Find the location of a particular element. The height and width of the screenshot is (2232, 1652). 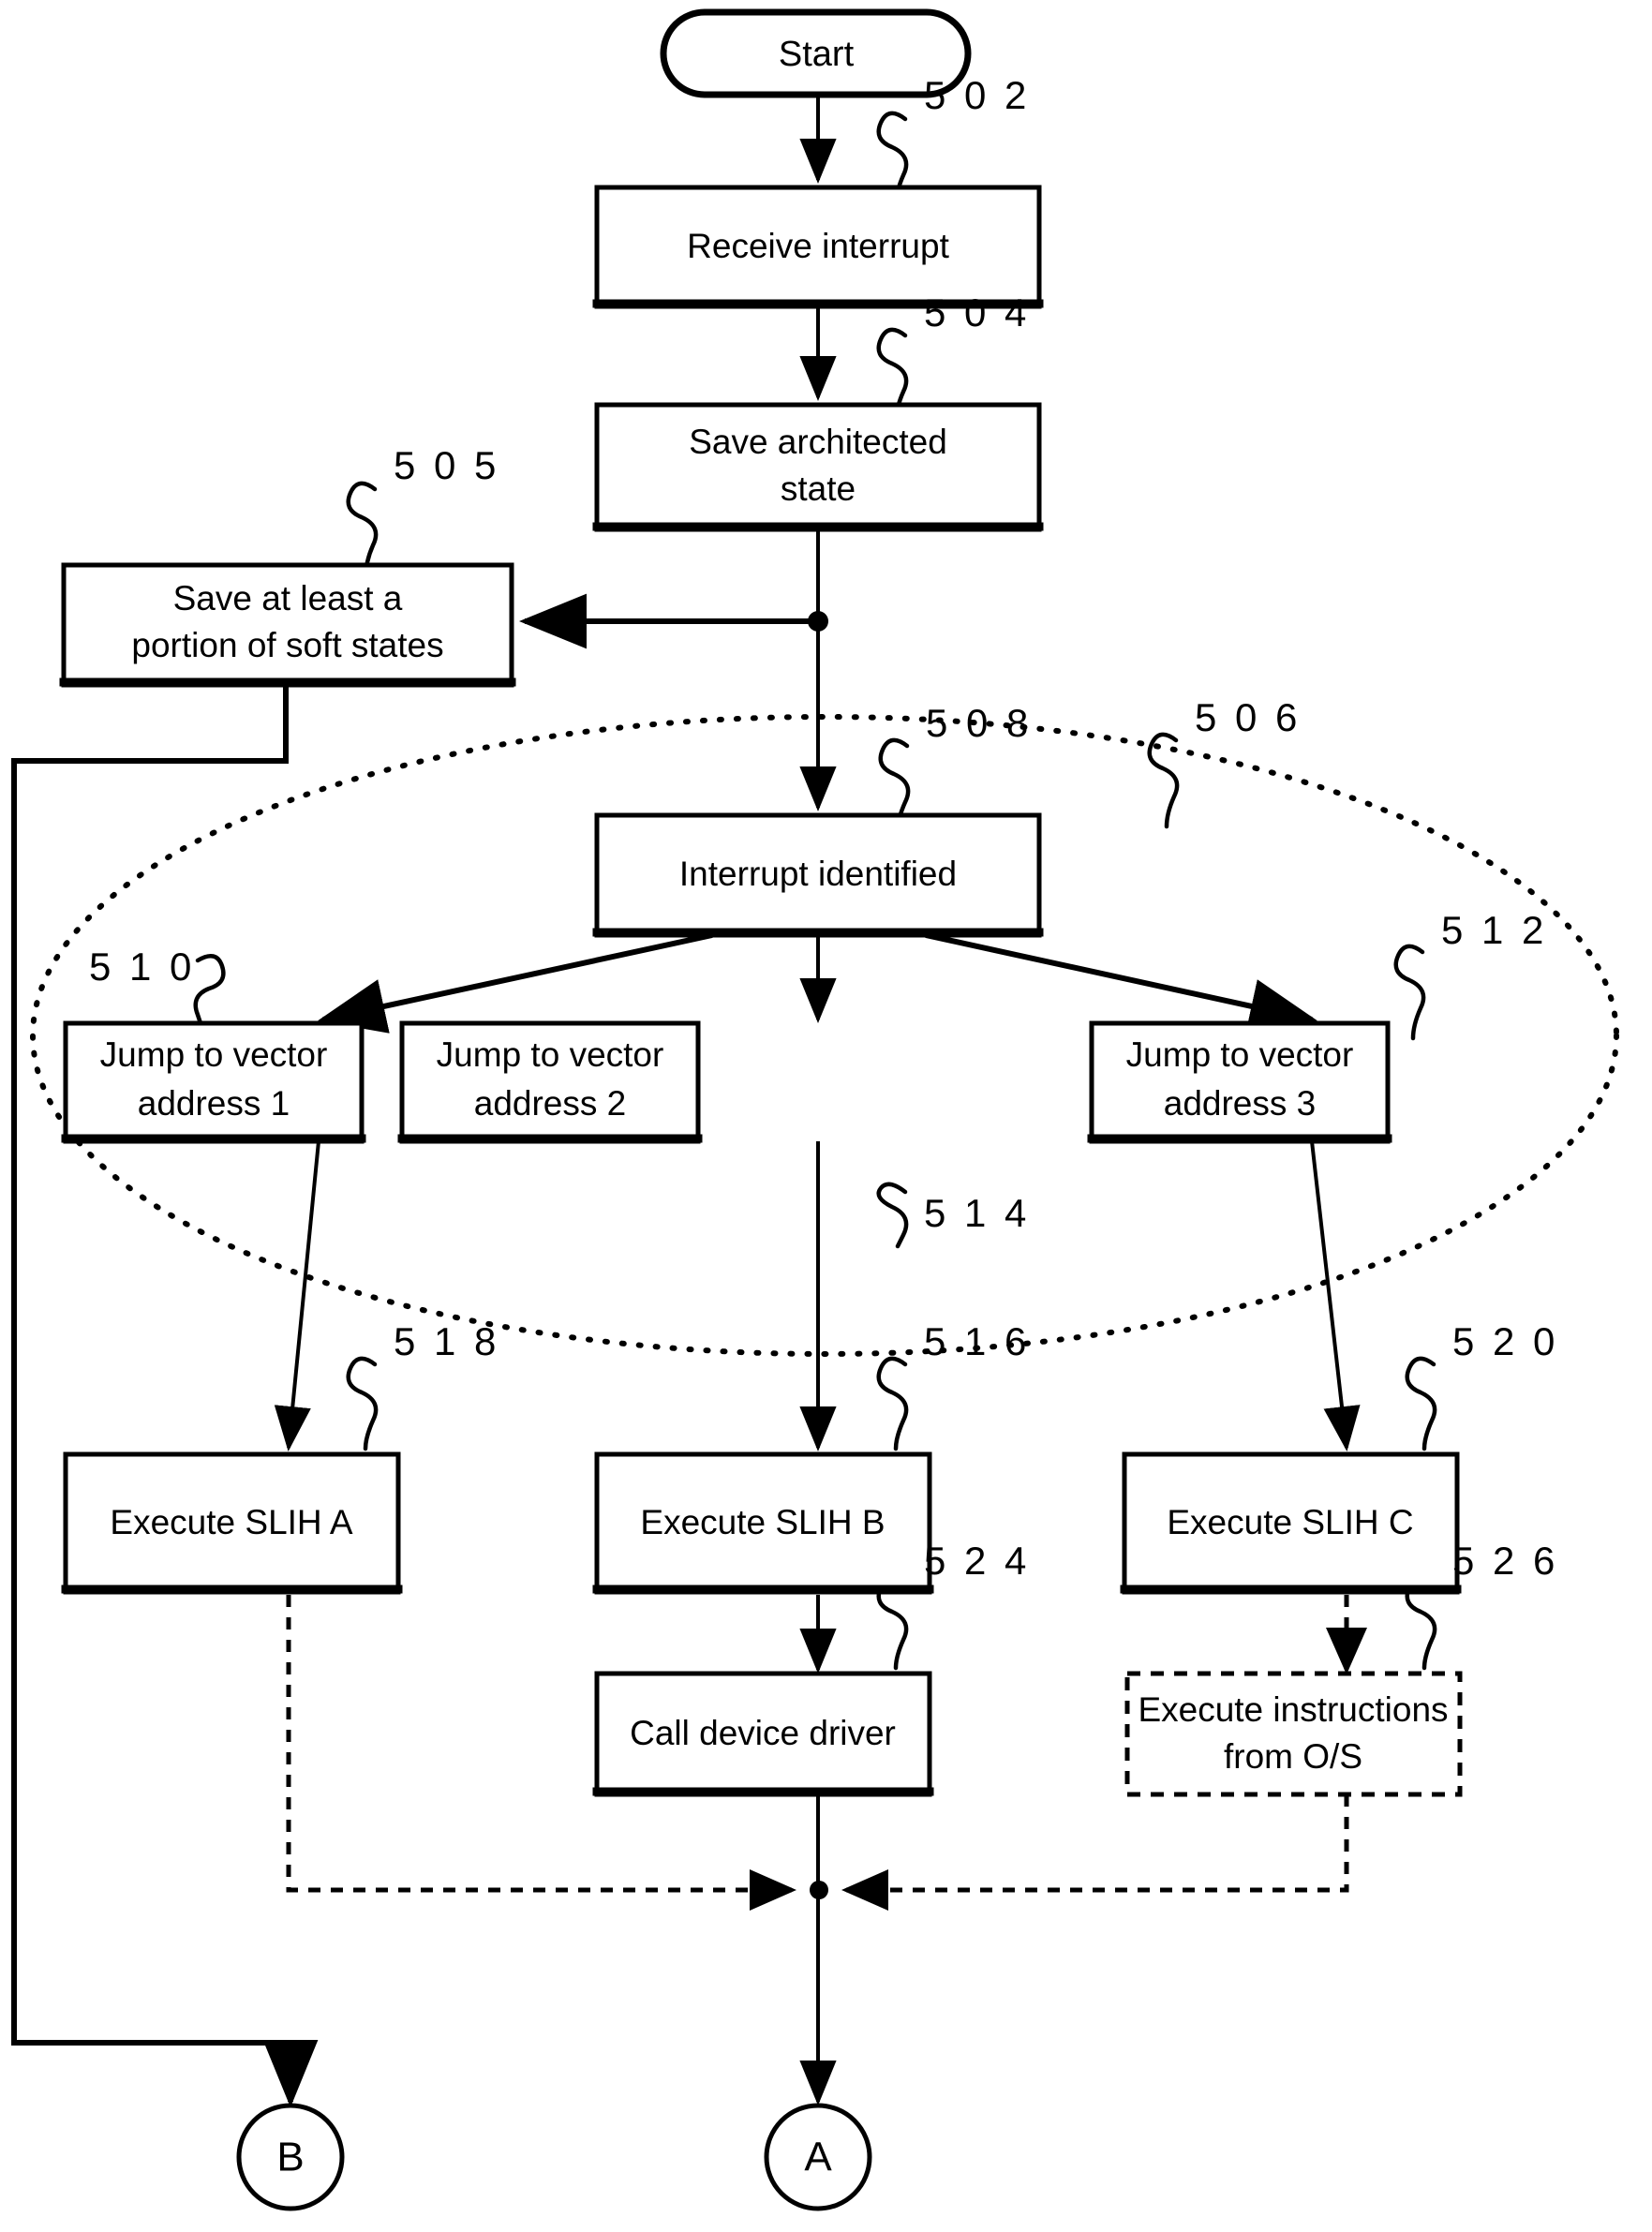

execute-slih-a-label: Execute SLIH A is located at coordinates (231, 1522).